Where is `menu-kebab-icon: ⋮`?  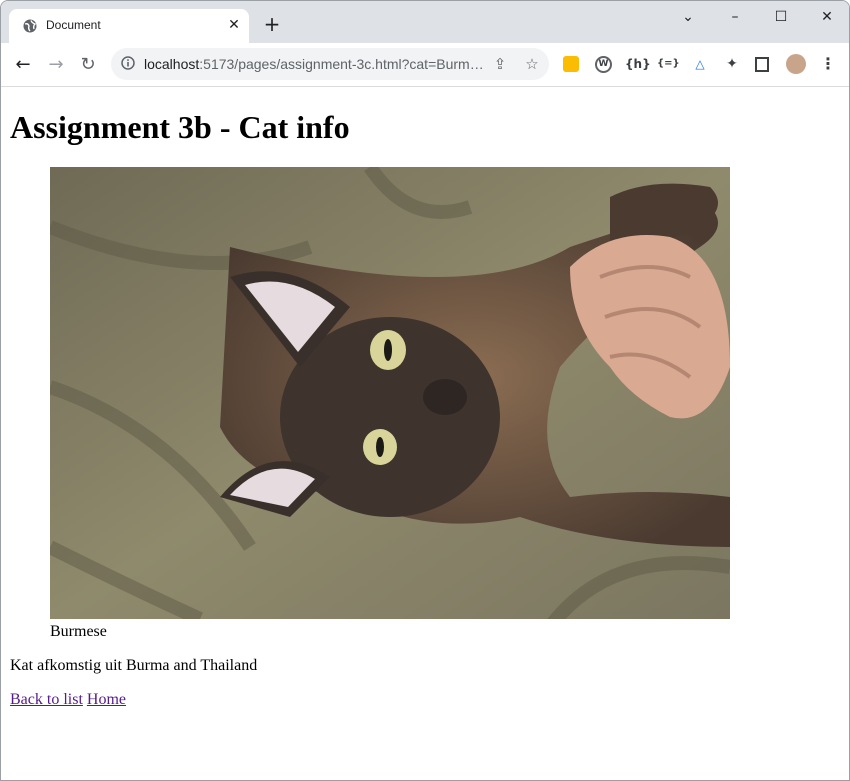
menu-kebab-icon: ⋮ is located at coordinates (828, 64).